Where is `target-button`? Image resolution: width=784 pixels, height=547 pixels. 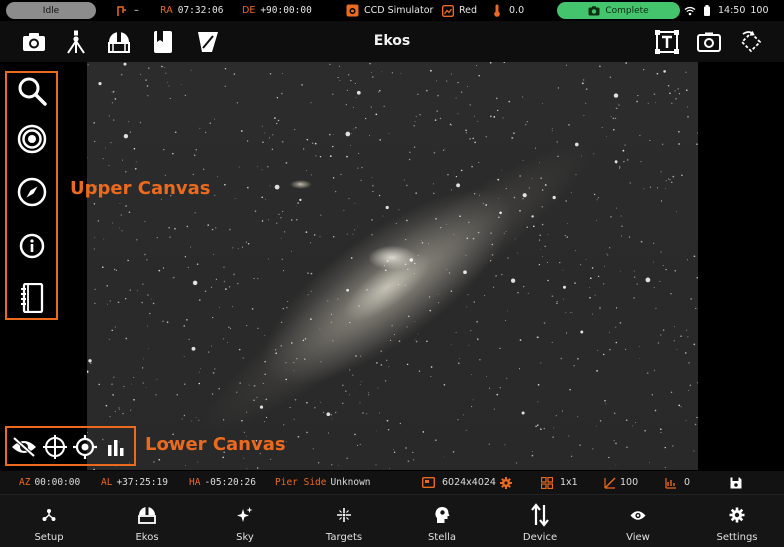 target-button is located at coordinates (32, 139).